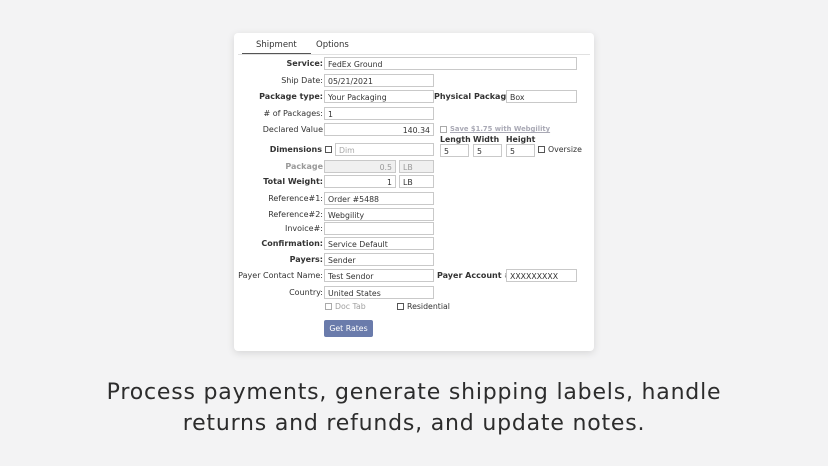  What do you see at coordinates (379, 80) in the screenshot?
I see `ship-date-input: 05/21/2021` at bounding box center [379, 80].